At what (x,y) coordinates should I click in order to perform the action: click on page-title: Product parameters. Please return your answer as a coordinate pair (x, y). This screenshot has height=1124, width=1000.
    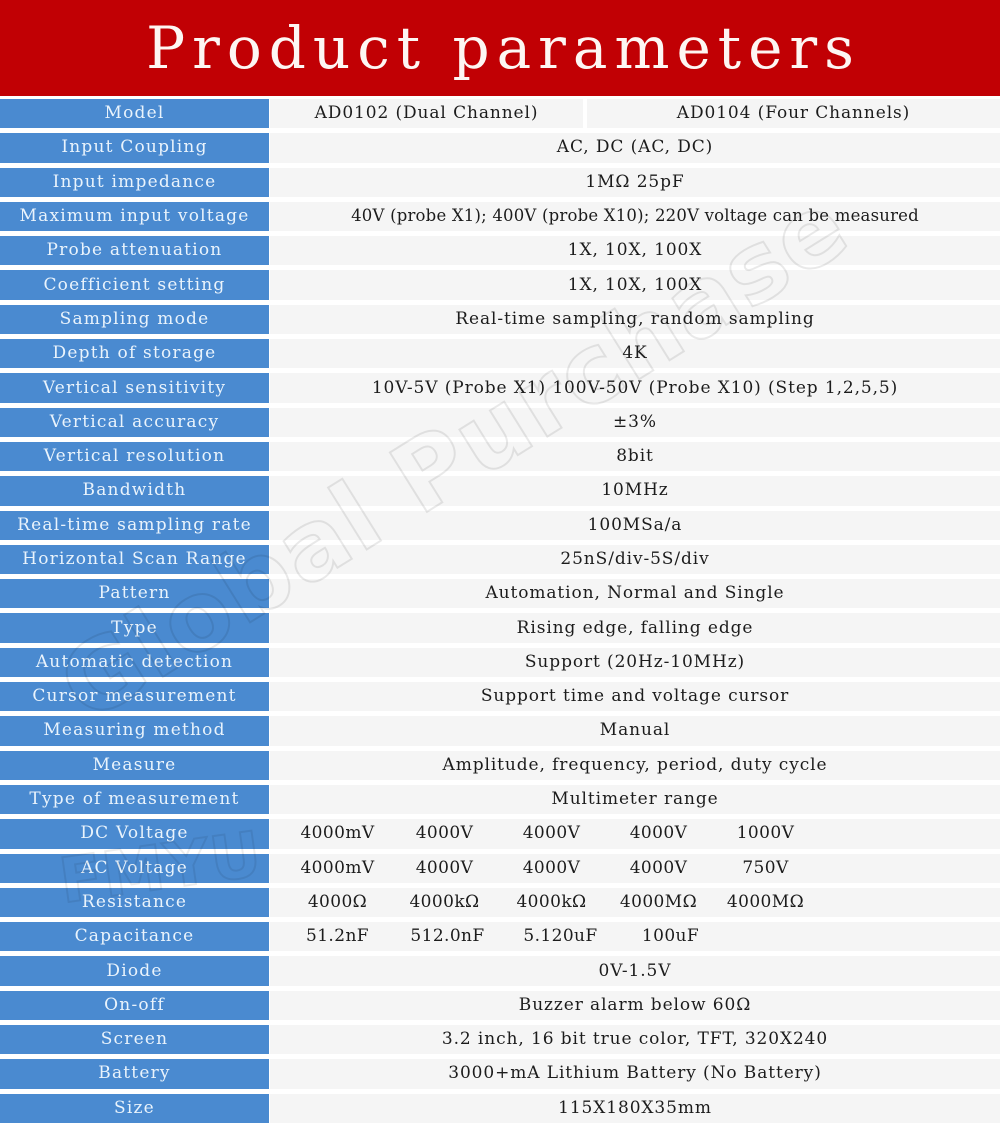
    Looking at the image, I should click on (503, 48).